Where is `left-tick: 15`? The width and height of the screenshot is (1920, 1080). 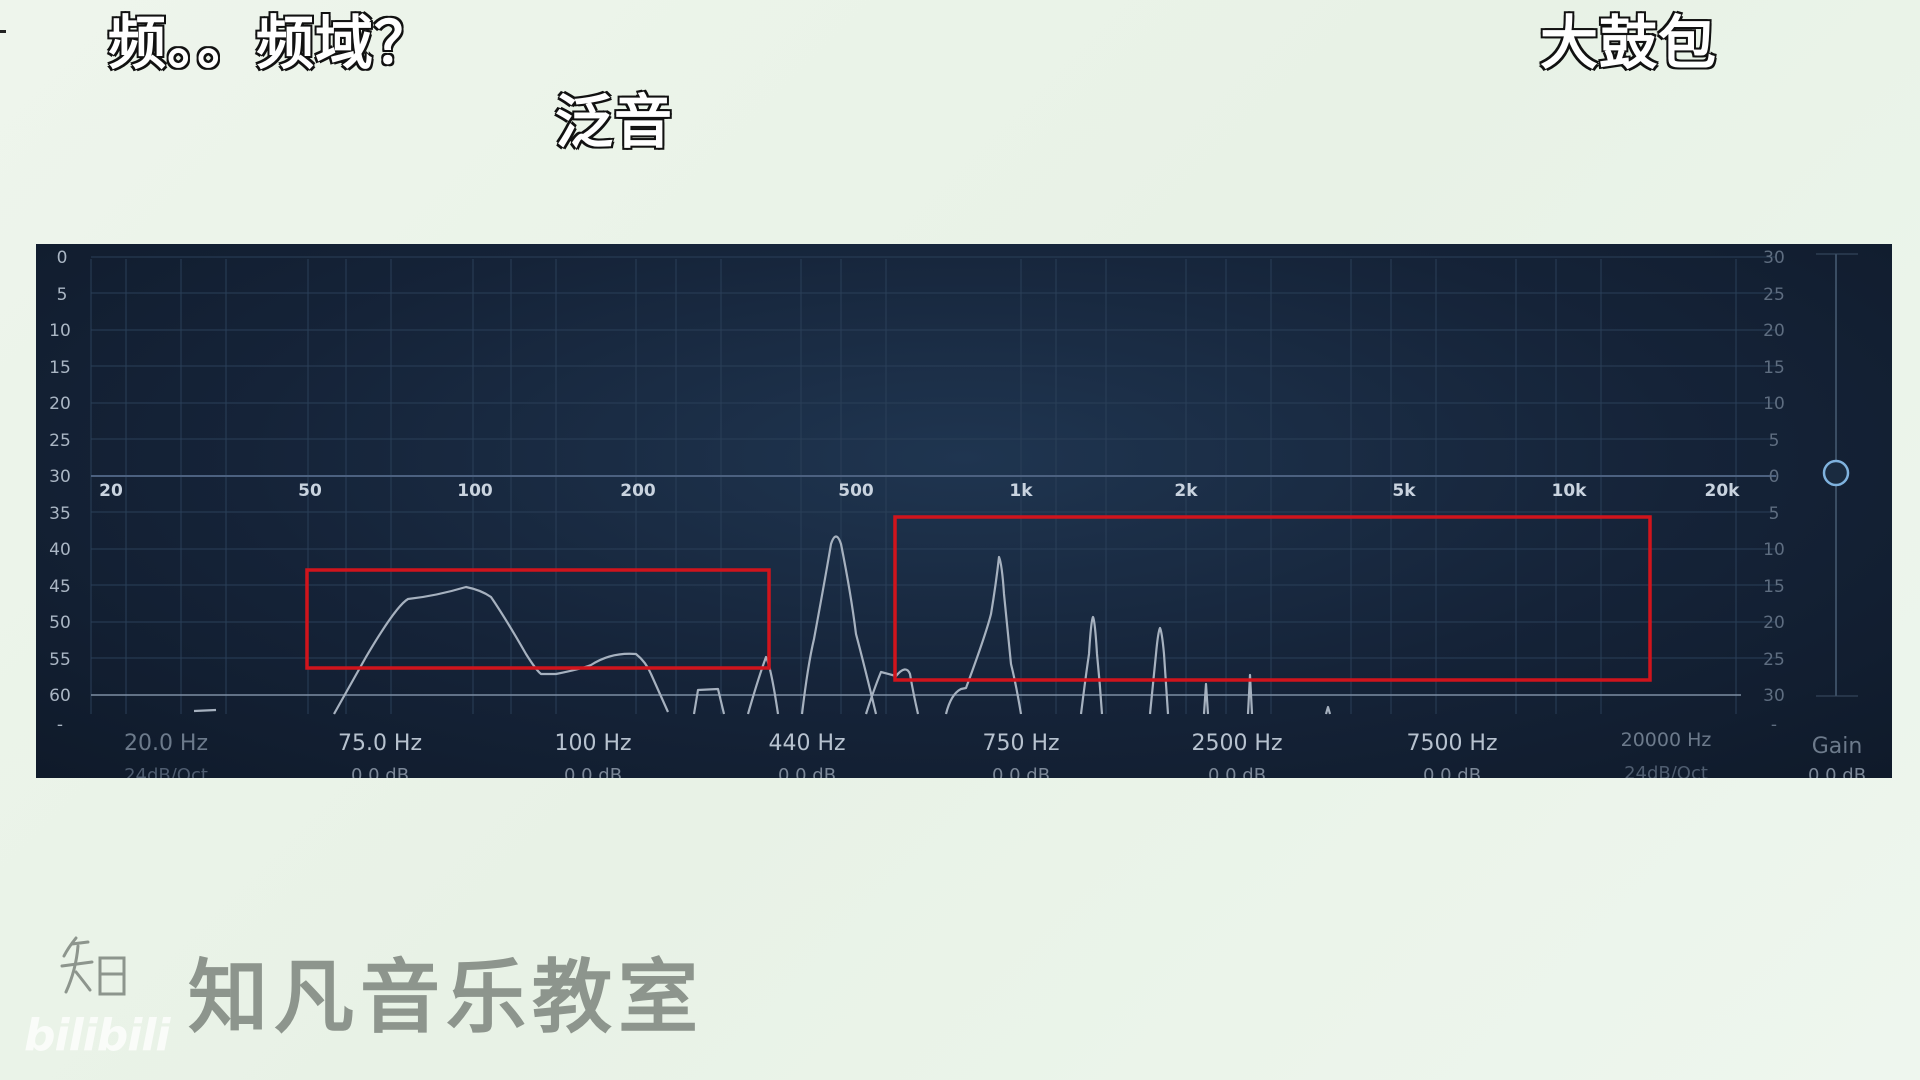
left-tick: 15 is located at coordinates (60, 368).